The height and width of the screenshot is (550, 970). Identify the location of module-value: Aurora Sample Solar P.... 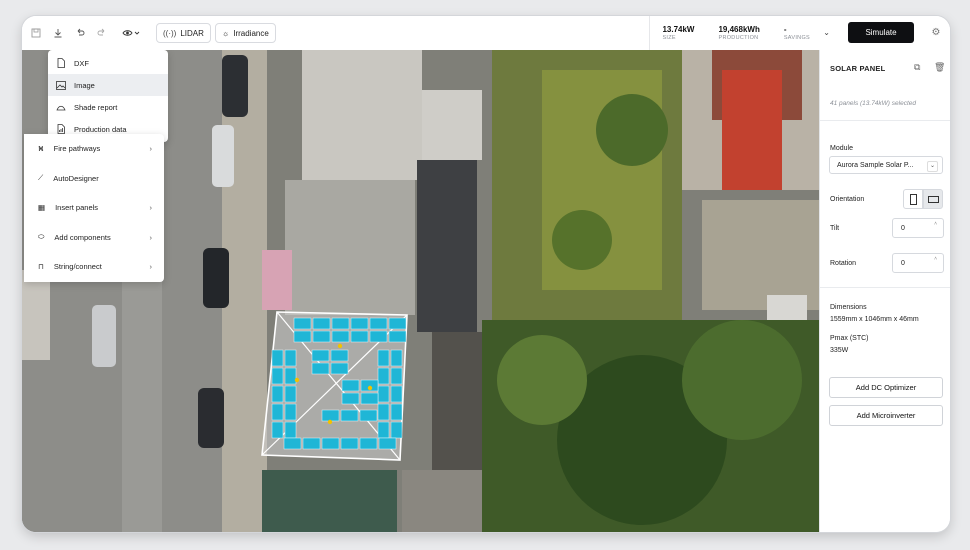
(875, 165).